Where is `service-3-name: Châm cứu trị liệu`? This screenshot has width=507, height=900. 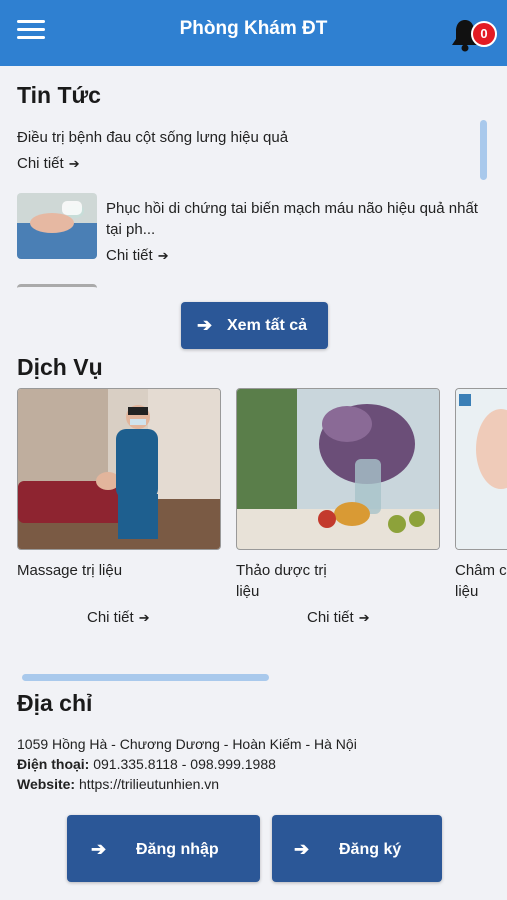
service-3-name: Châm cứu trị liệu is located at coordinates (481, 581).